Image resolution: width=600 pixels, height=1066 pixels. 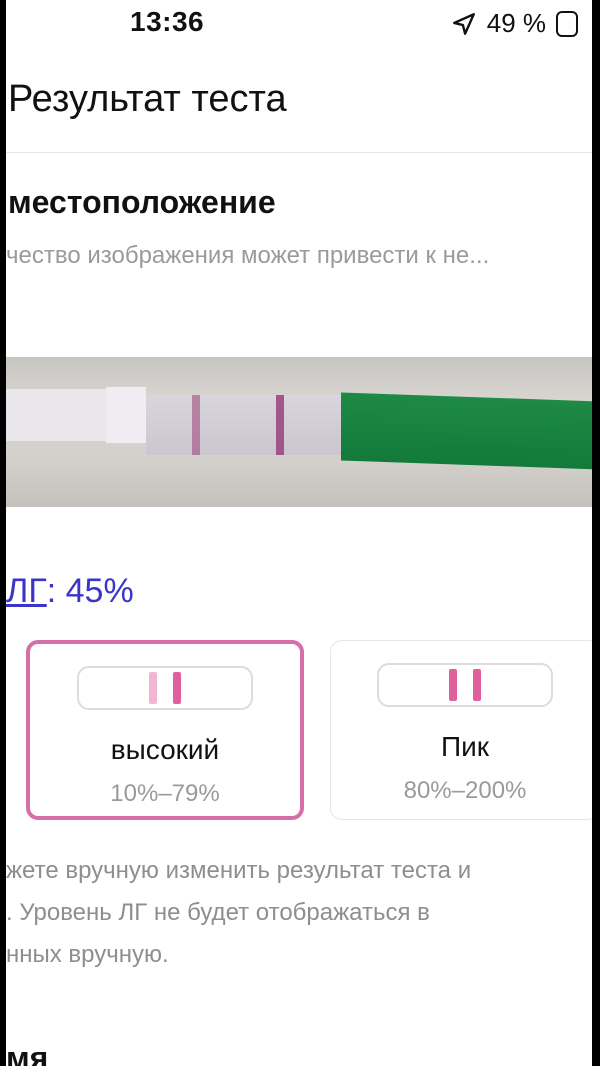 I want to click on card-range-high: 10%–79%, so click(x=165, y=793).